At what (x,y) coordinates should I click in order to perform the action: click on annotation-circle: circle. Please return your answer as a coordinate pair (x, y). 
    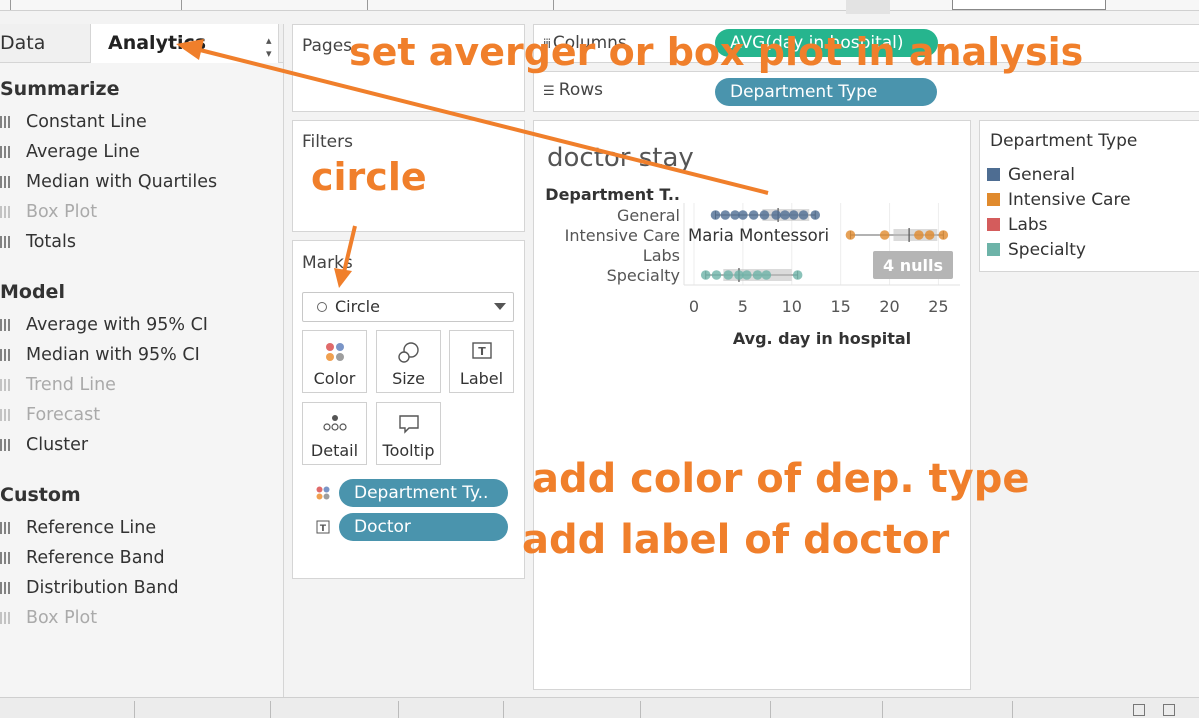
    Looking at the image, I should click on (369, 177).